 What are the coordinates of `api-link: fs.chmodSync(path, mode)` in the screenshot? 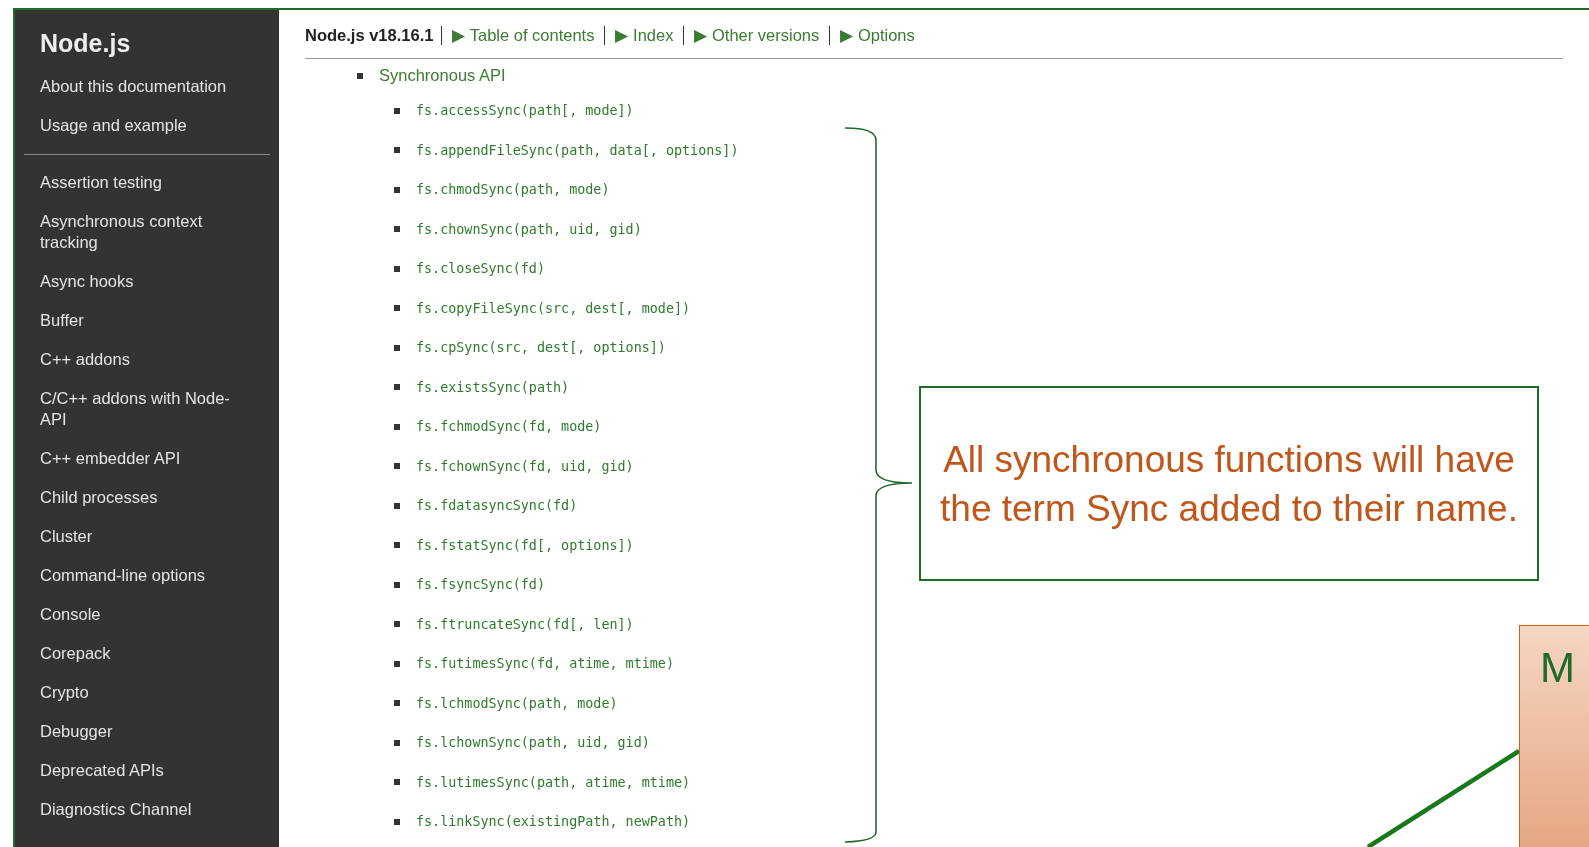 It's located at (513, 189).